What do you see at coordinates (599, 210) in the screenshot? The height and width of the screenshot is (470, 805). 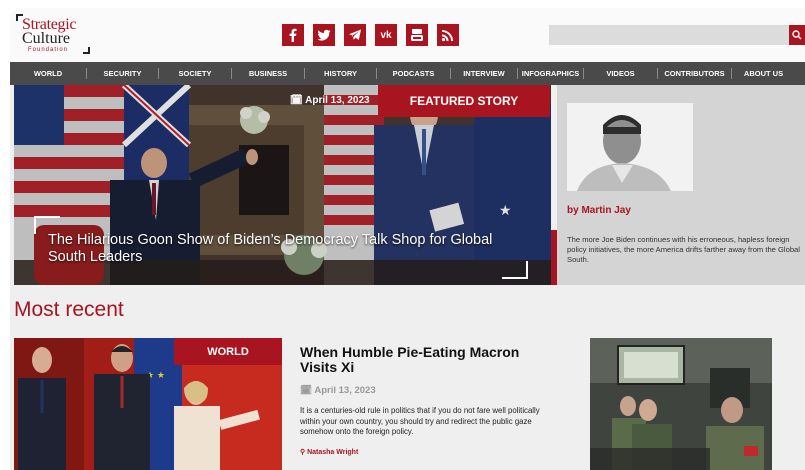 I see `featured-author: by Martin Jay` at bounding box center [599, 210].